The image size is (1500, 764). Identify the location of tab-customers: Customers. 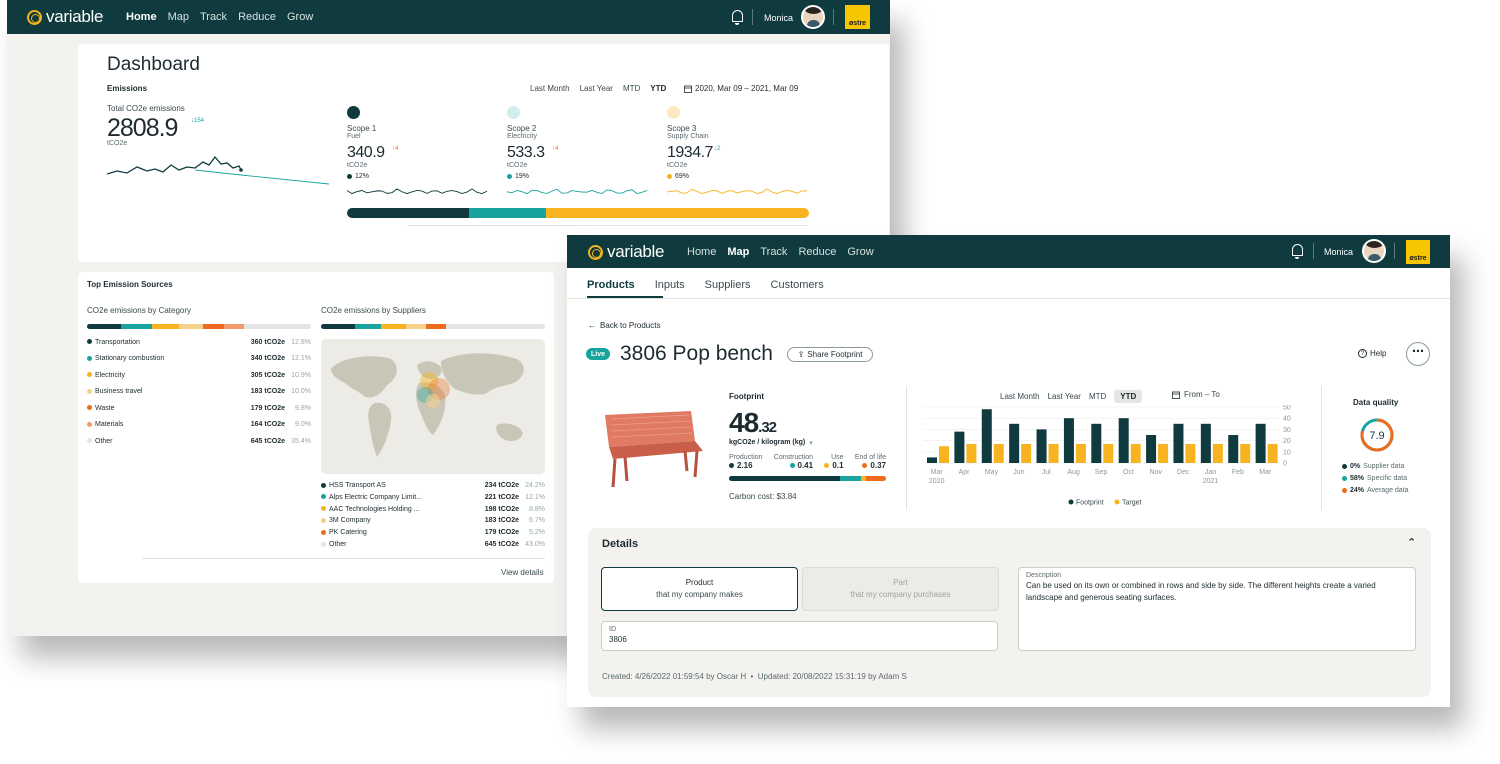
(797, 285).